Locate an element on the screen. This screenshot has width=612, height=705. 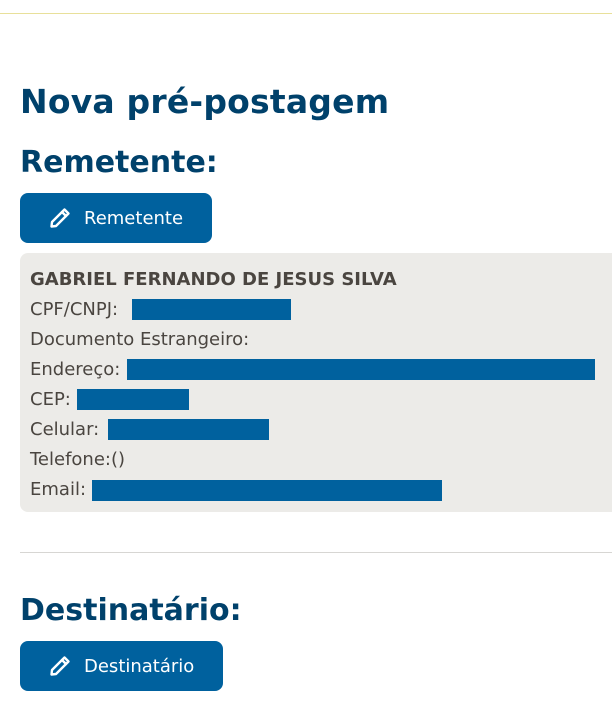
cep-label: CEP: is located at coordinates (50, 399).